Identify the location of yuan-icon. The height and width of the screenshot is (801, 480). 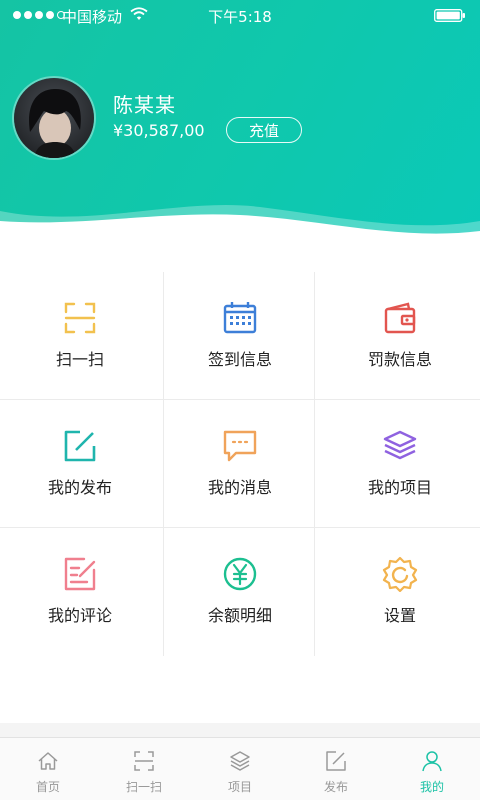
(240, 574).